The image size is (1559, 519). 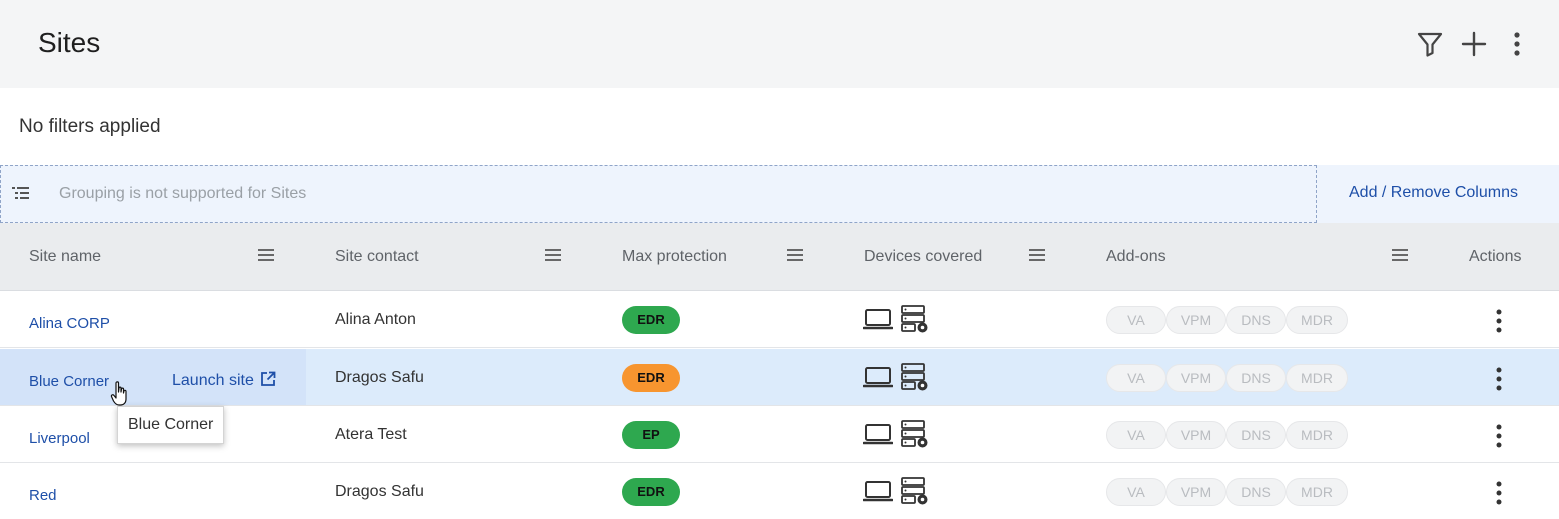 What do you see at coordinates (375, 319) in the screenshot?
I see `site-contact: Alina Anton` at bounding box center [375, 319].